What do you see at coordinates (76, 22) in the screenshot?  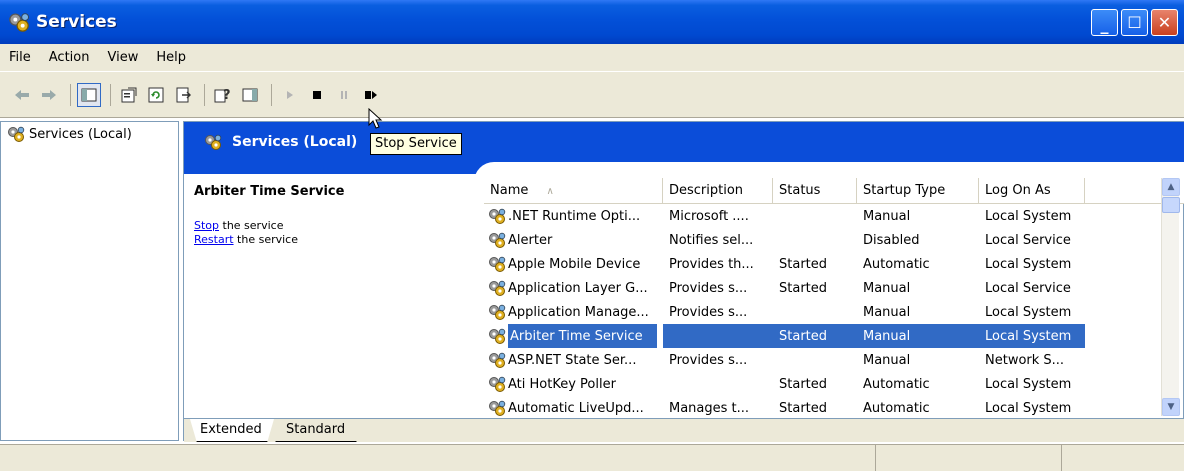 I see `window-title: Services` at bounding box center [76, 22].